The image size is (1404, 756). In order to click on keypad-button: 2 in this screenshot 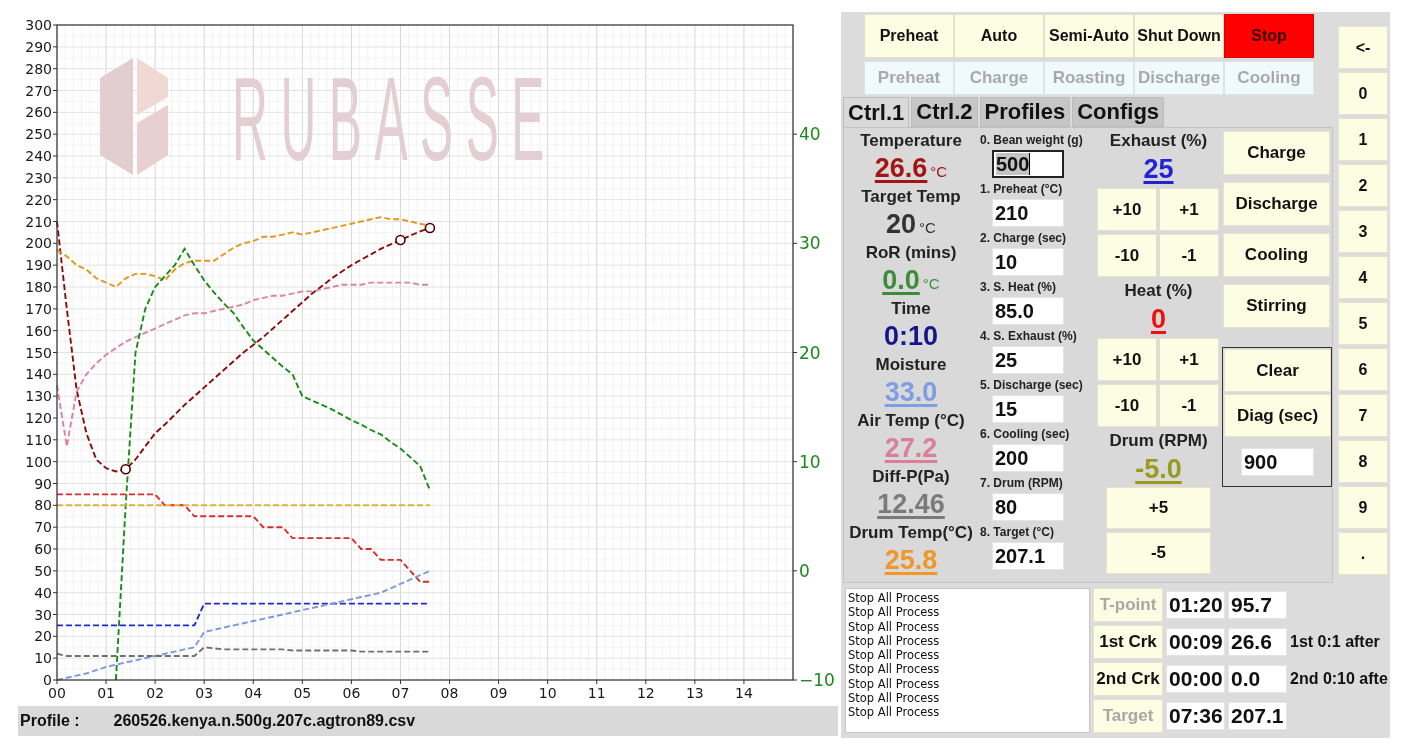, I will do `click(1363, 185)`.